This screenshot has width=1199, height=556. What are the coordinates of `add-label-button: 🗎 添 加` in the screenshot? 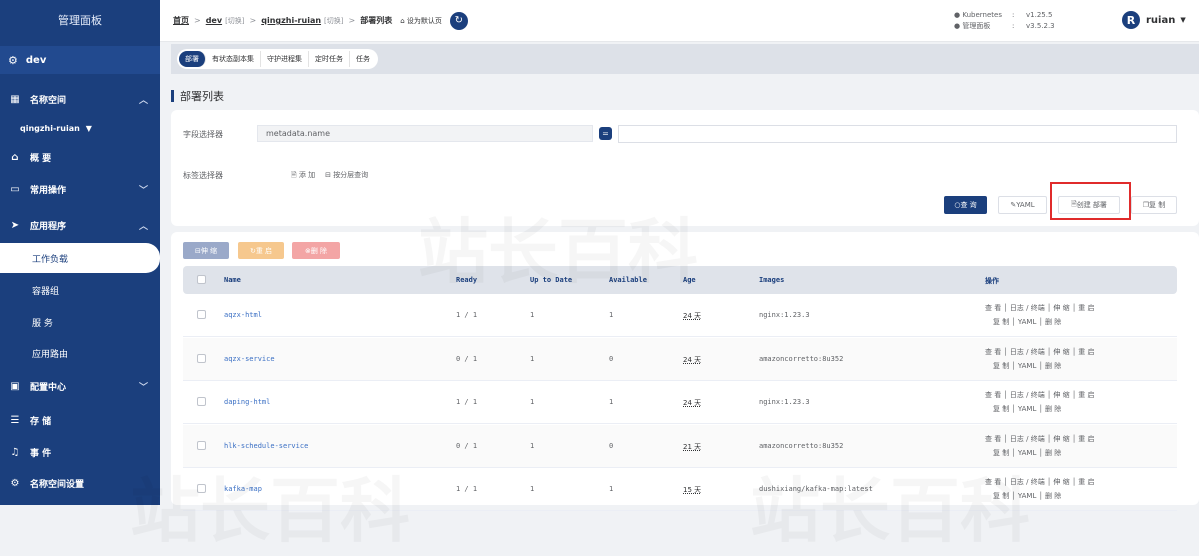 It's located at (303, 176).